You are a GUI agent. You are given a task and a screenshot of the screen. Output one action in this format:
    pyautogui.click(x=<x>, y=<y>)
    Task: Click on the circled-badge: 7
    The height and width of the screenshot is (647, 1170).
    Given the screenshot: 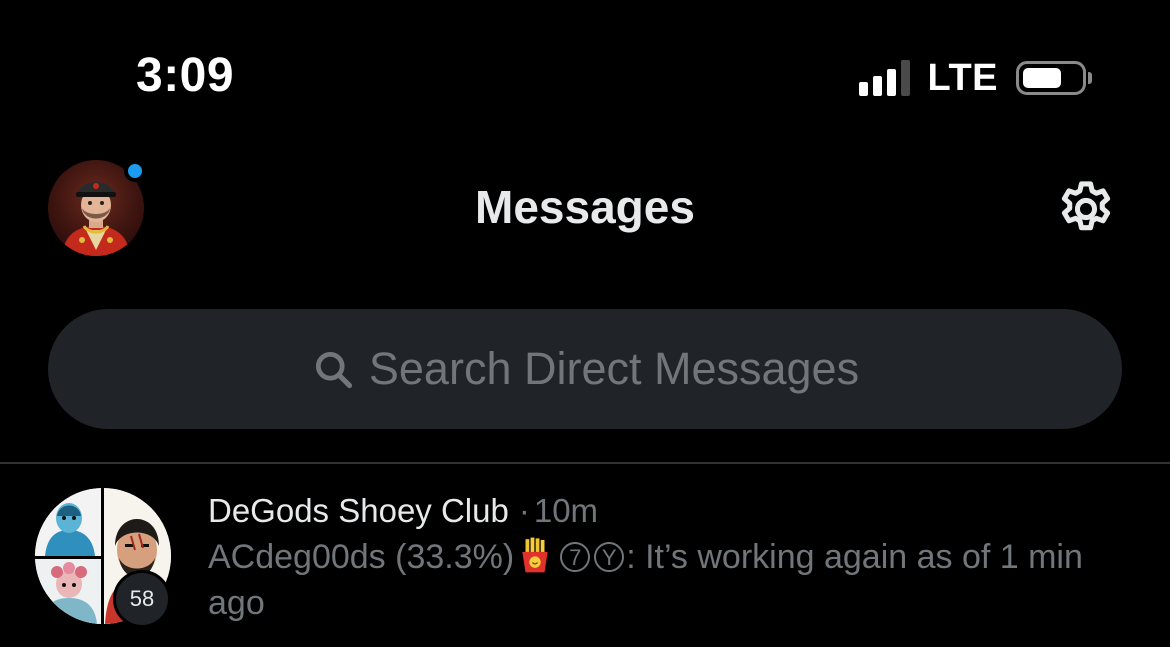 What is the action you would take?
    pyautogui.click(x=575, y=557)
    